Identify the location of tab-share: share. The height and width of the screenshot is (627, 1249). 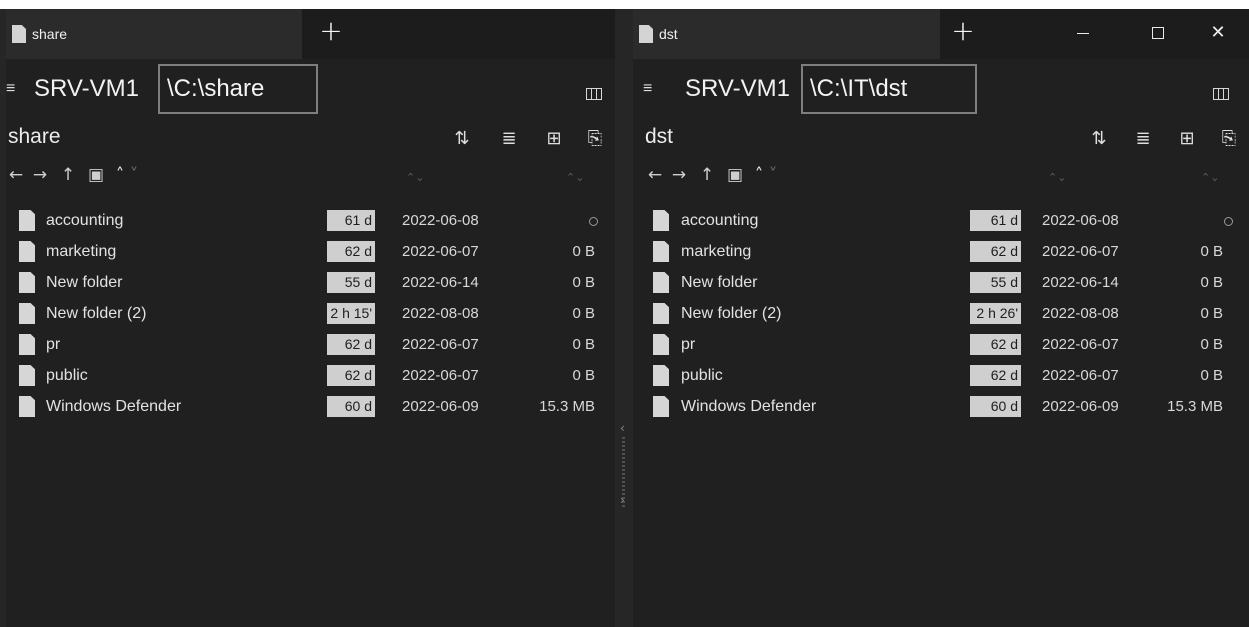
(154, 34).